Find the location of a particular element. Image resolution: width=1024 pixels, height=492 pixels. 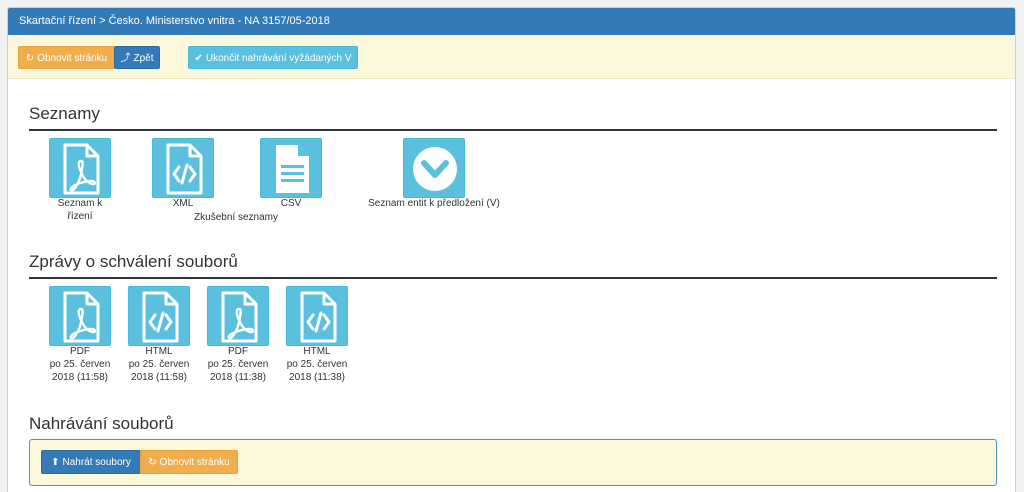

list-pdf-caption: Seznam k řízení is located at coordinates (80, 210).